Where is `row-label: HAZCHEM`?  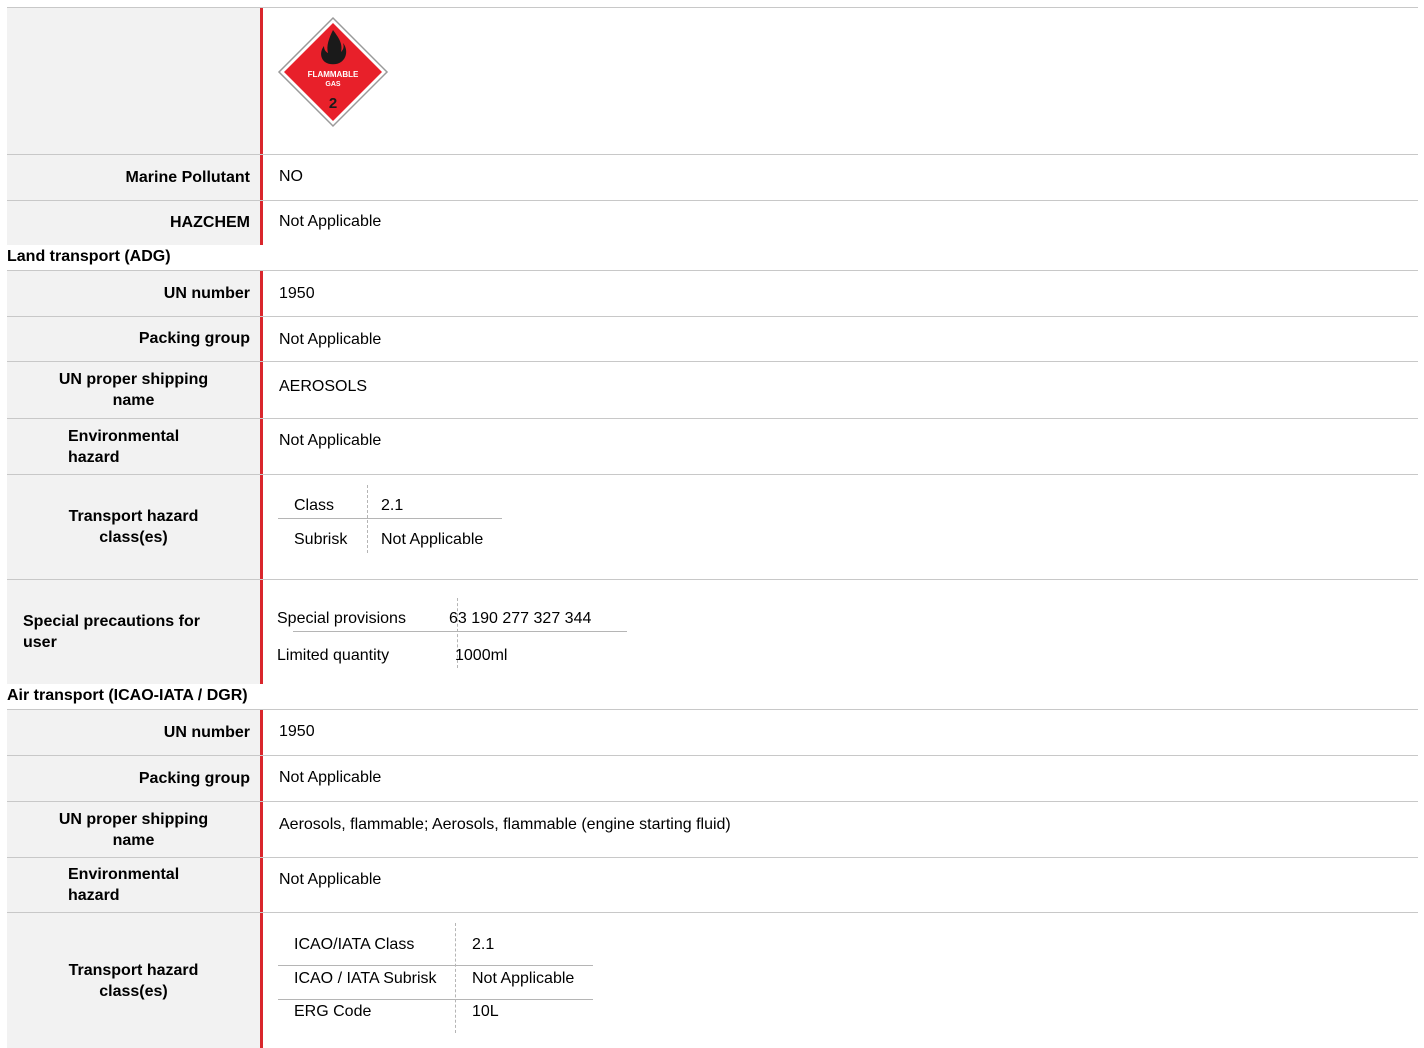
row-label: HAZCHEM is located at coordinates (133, 223).